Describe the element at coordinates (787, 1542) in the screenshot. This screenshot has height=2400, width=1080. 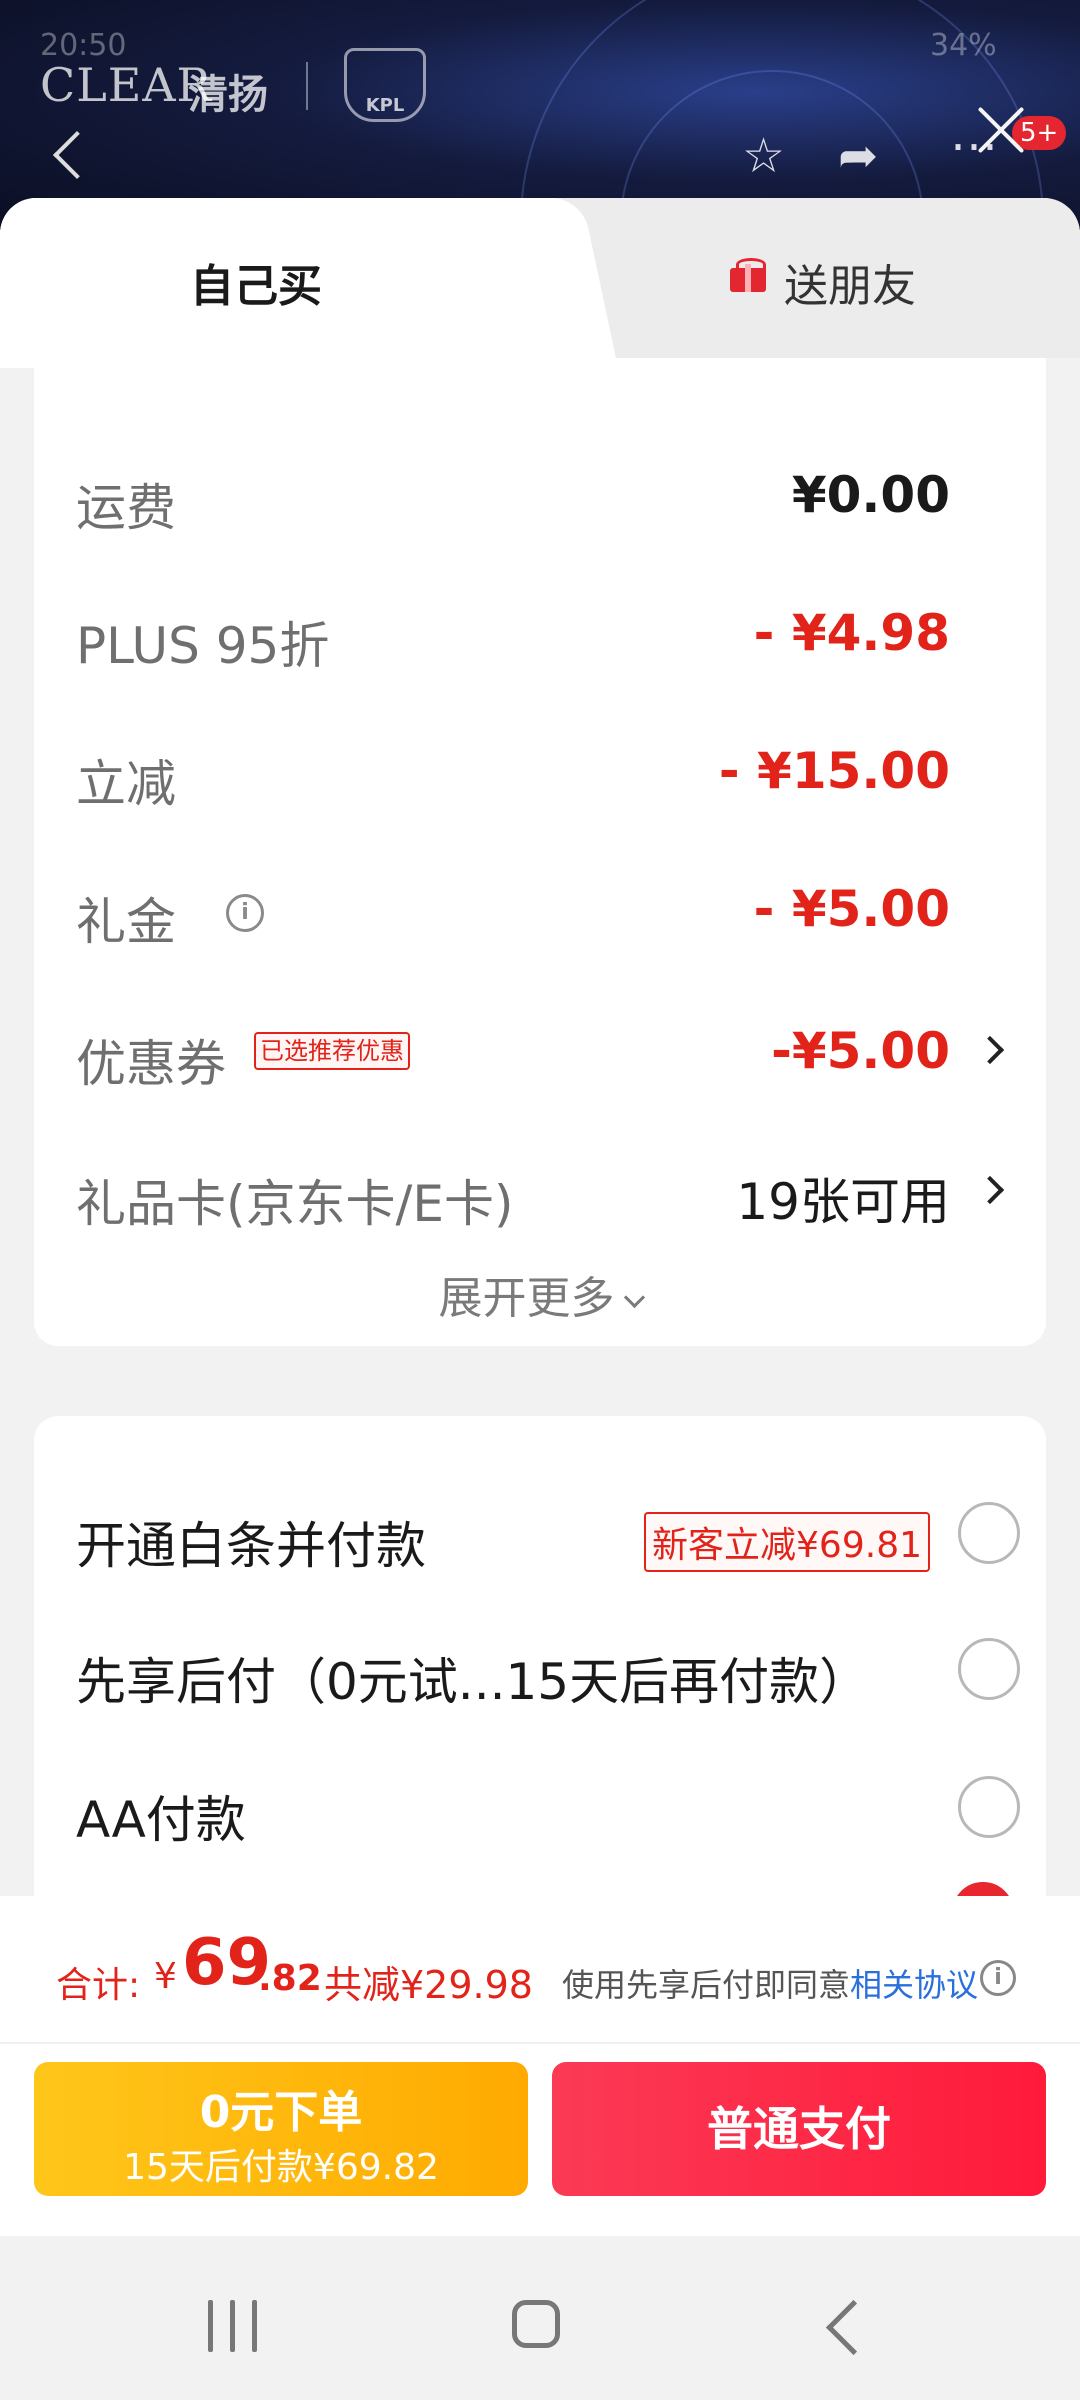
I see `new-customer-discount-tag: 新客立减¥69.81` at that location.